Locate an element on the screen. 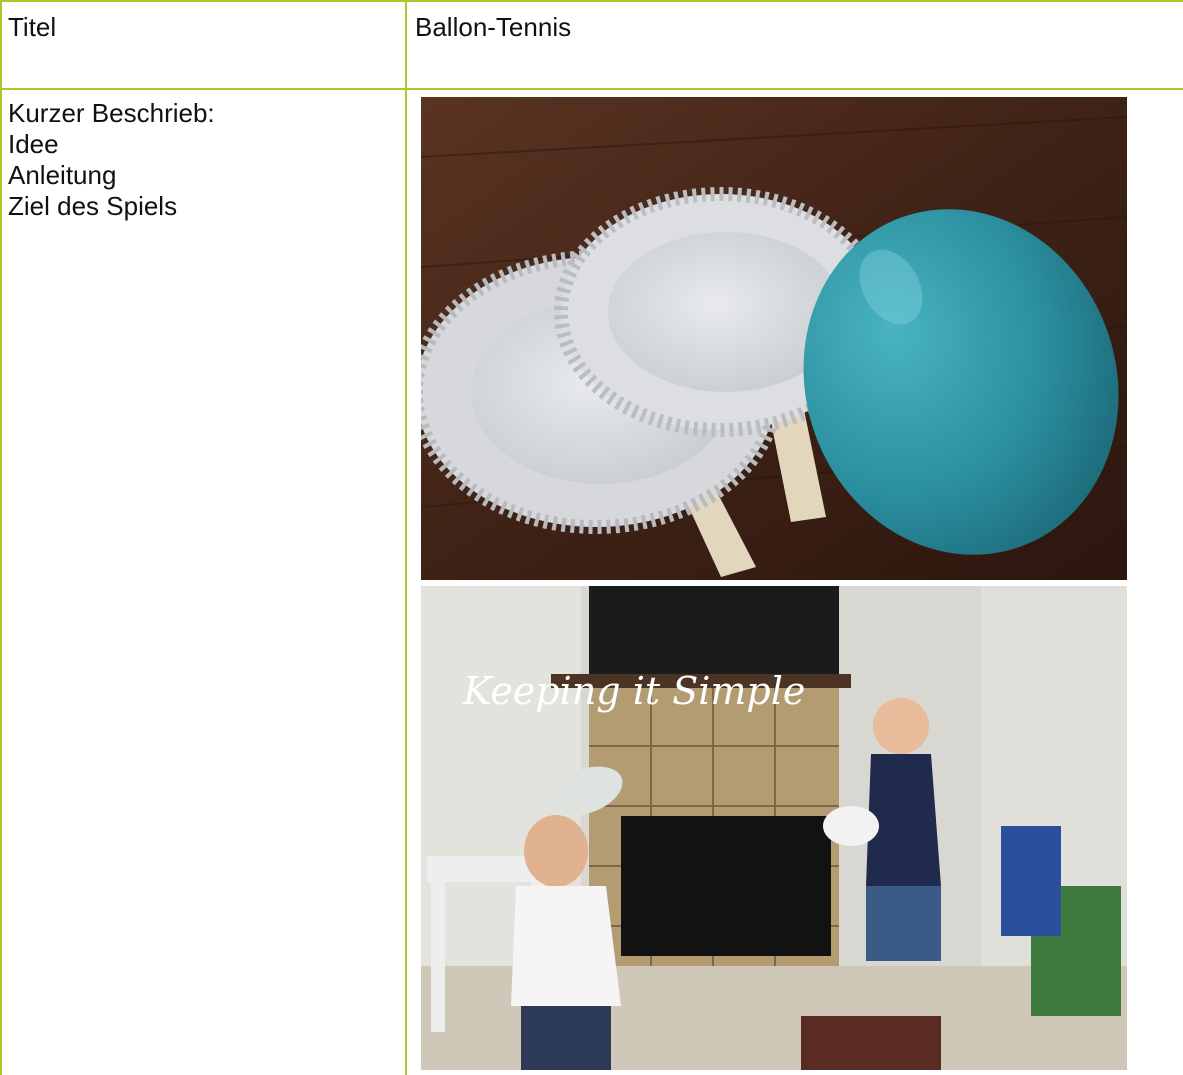 This screenshot has height=1075, width=1183. title-value-text: Ballon-Tennis is located at coordinates (493, 27).